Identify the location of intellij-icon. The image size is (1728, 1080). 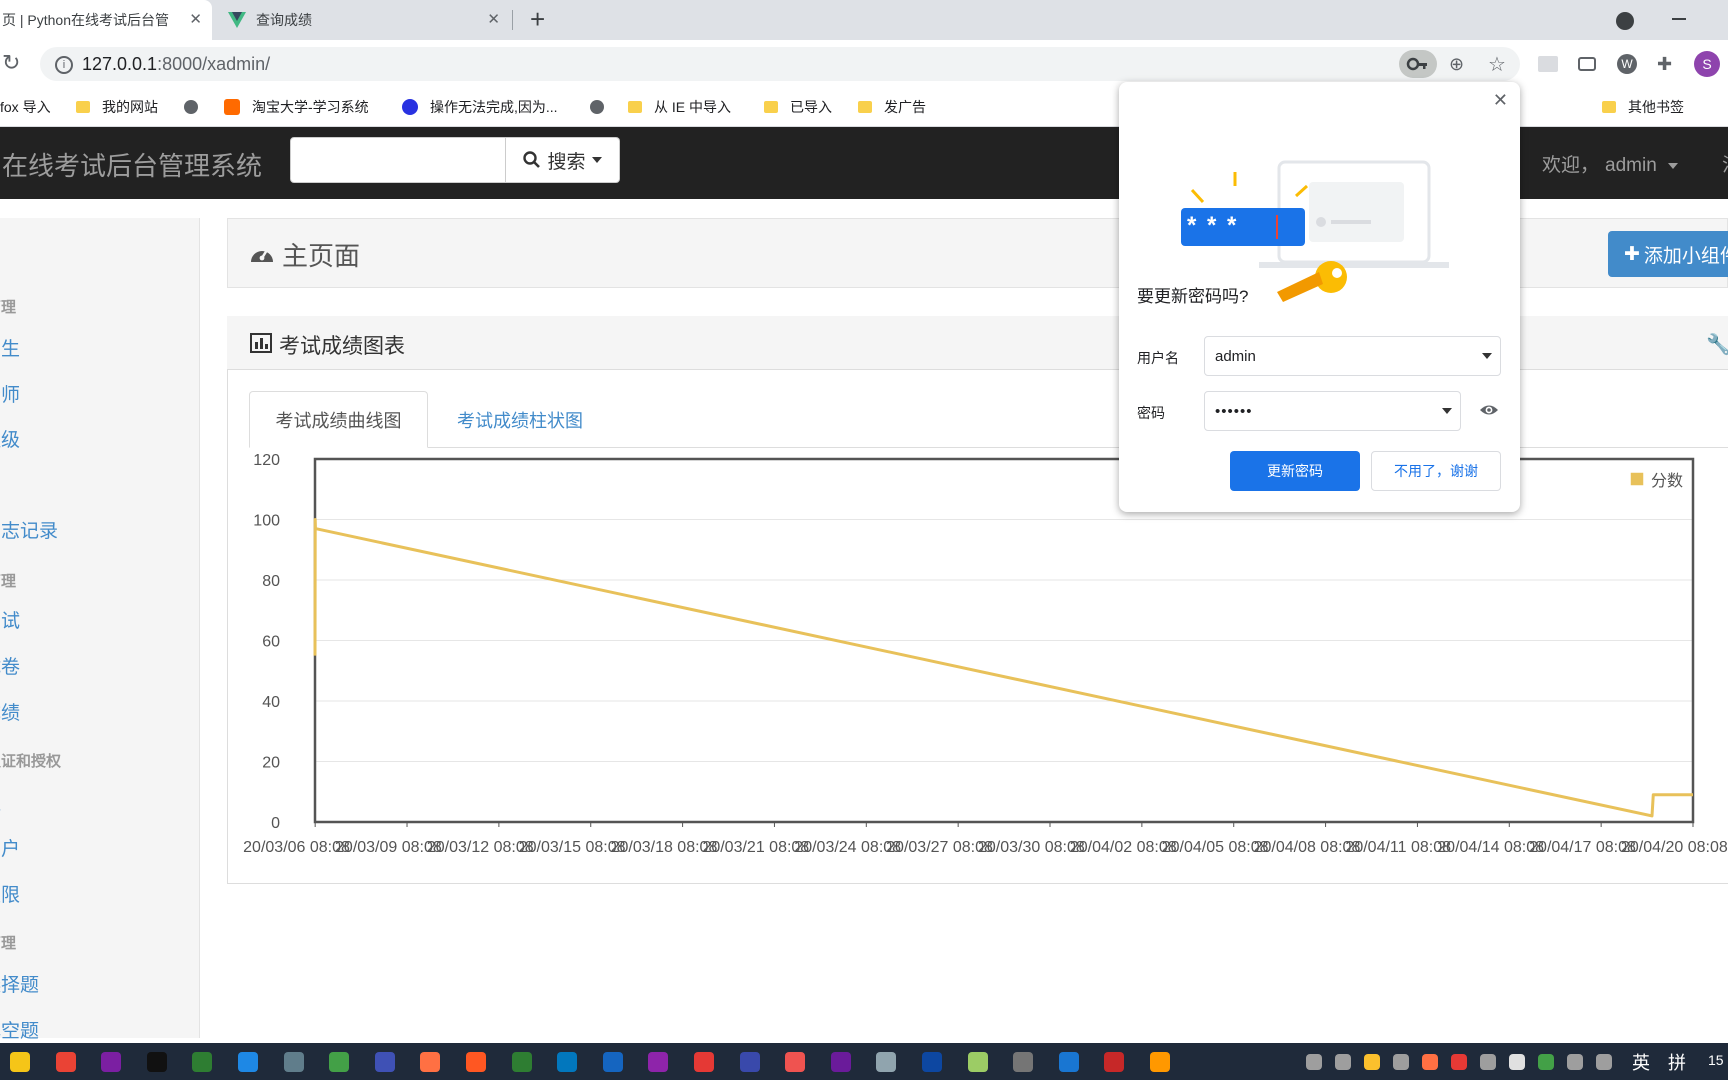
(111, 1062).